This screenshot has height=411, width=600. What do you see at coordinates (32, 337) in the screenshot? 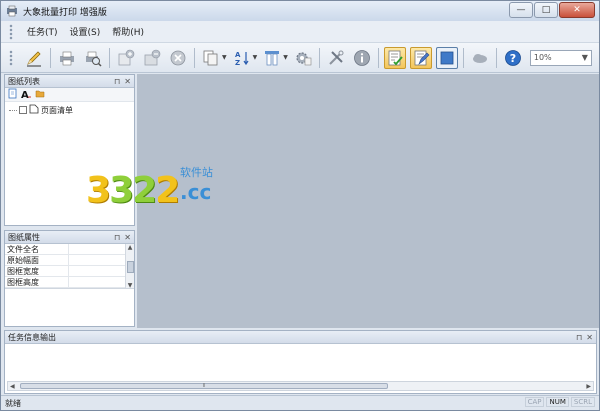
I see `task-output-title: 任务信息输出` at bounding box center [32, 337].